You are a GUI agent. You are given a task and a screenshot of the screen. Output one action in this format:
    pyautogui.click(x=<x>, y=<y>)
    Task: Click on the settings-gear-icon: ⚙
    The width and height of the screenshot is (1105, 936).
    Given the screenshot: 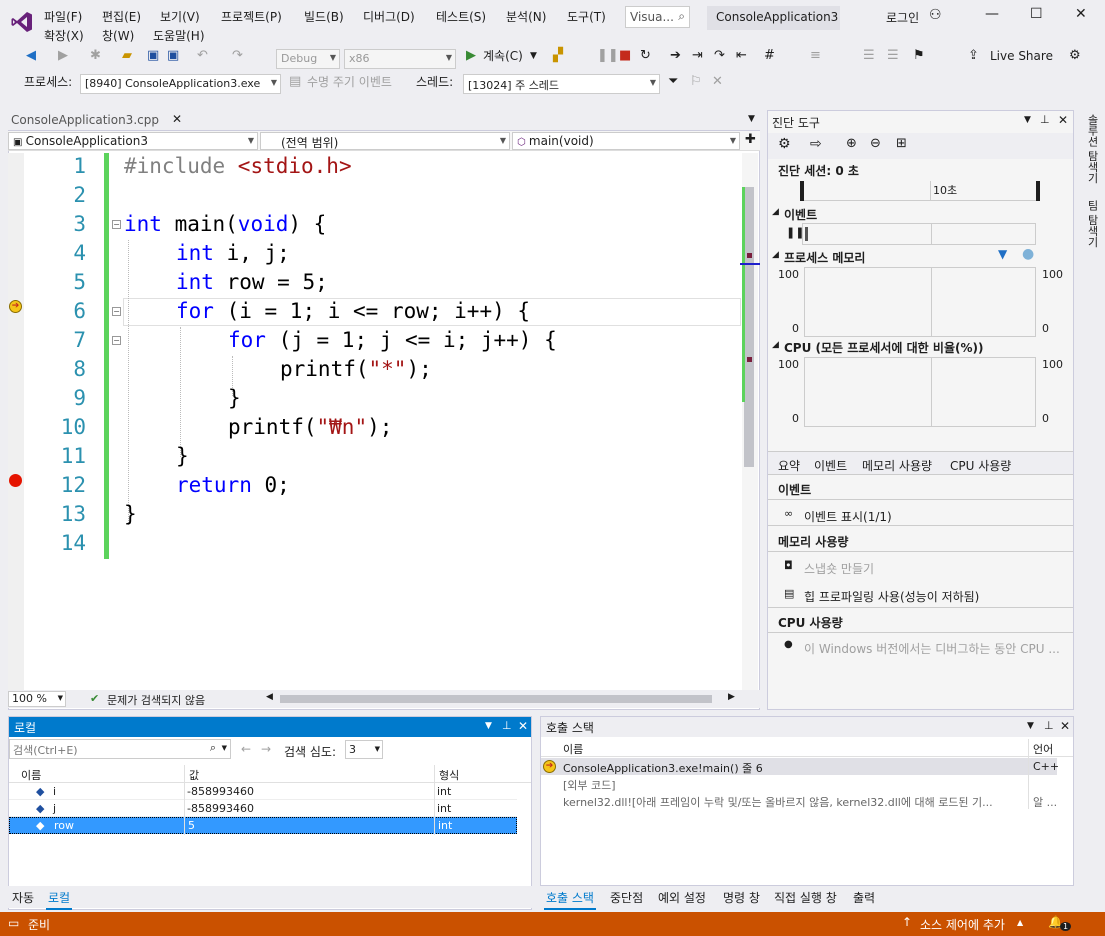 What is the action you would take?
    pyautogui.click(x=784, y=144)
    